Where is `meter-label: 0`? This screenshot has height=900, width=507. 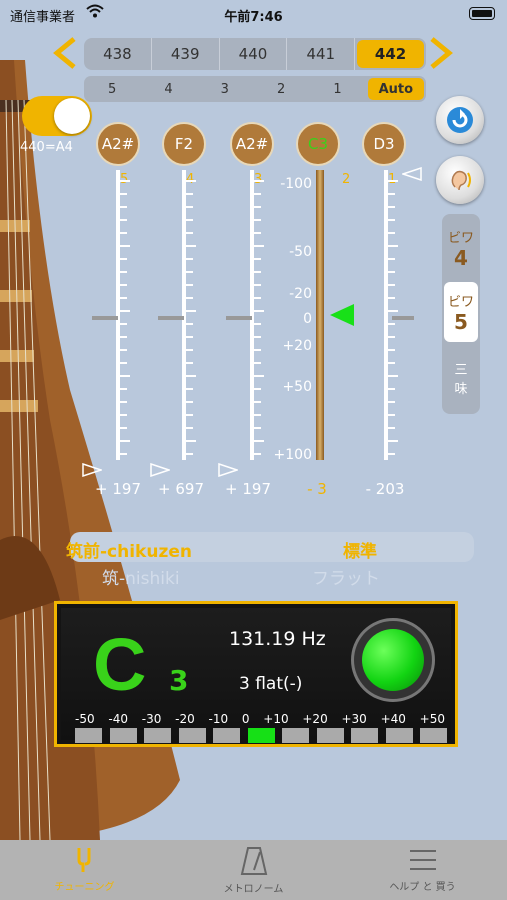 meter-label: 0 is located at coordinates (245, 719).